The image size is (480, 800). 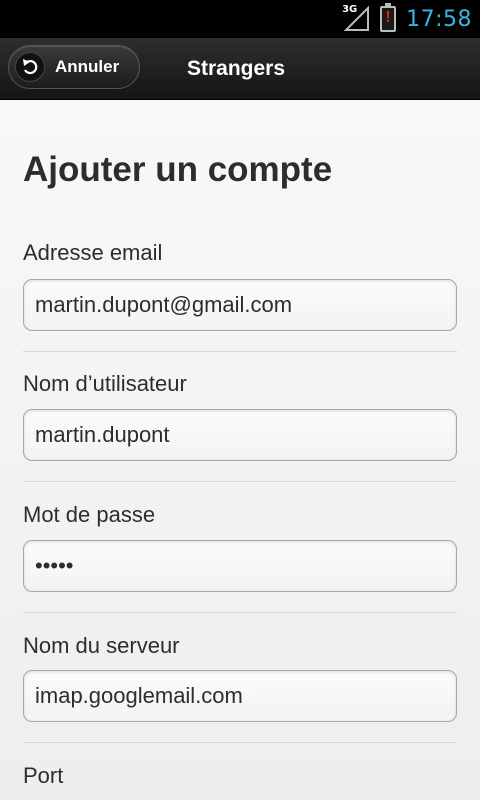 I want to click on password-field, so click(x=240, y=566).